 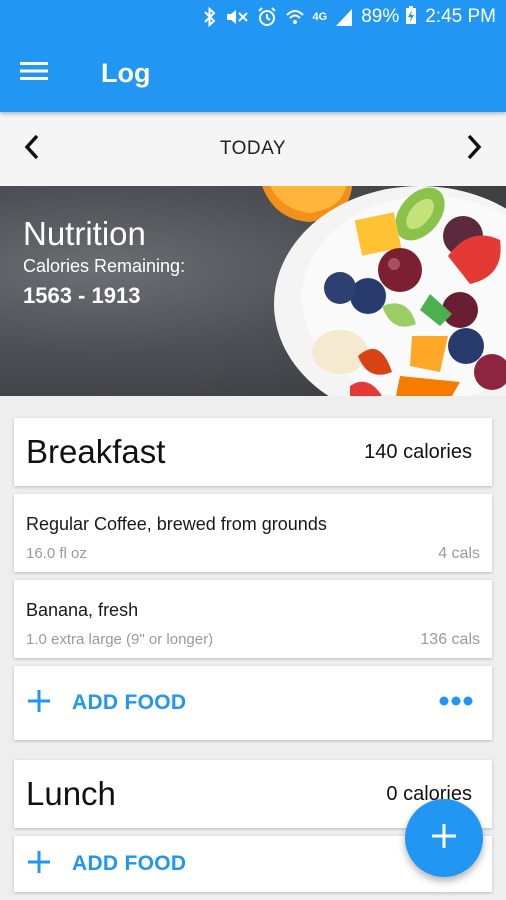 I want to click on calories-remaining-value: 1563 - 1913, so click(x=82, y=295).